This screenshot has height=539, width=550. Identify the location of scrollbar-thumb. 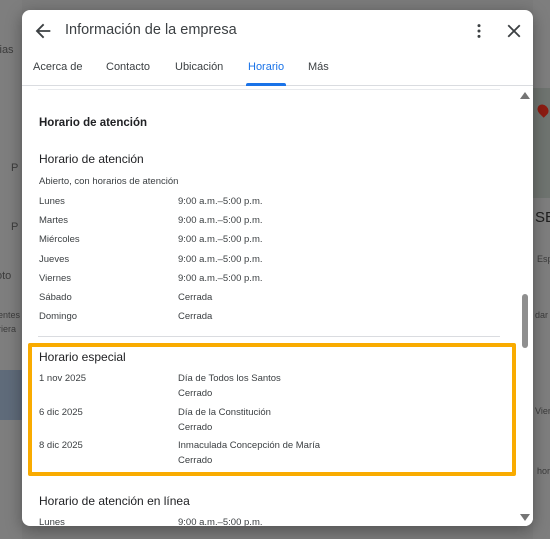
(525, 321).